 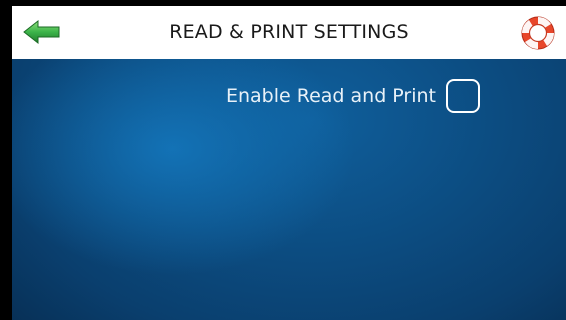 I want to click on back-arrow-icon, so click(x=41, y=32).